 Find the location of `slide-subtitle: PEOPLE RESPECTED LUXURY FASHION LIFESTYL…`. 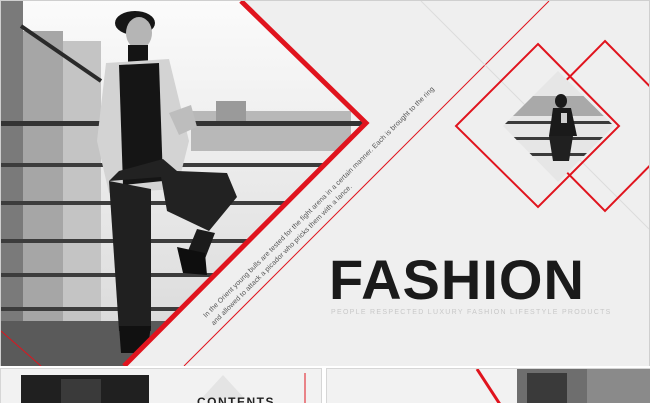

slide-subtitle: PEOPLE RESPECTED LUXURY FASHION LIFESTYL… is located at coordinates (471, 312).